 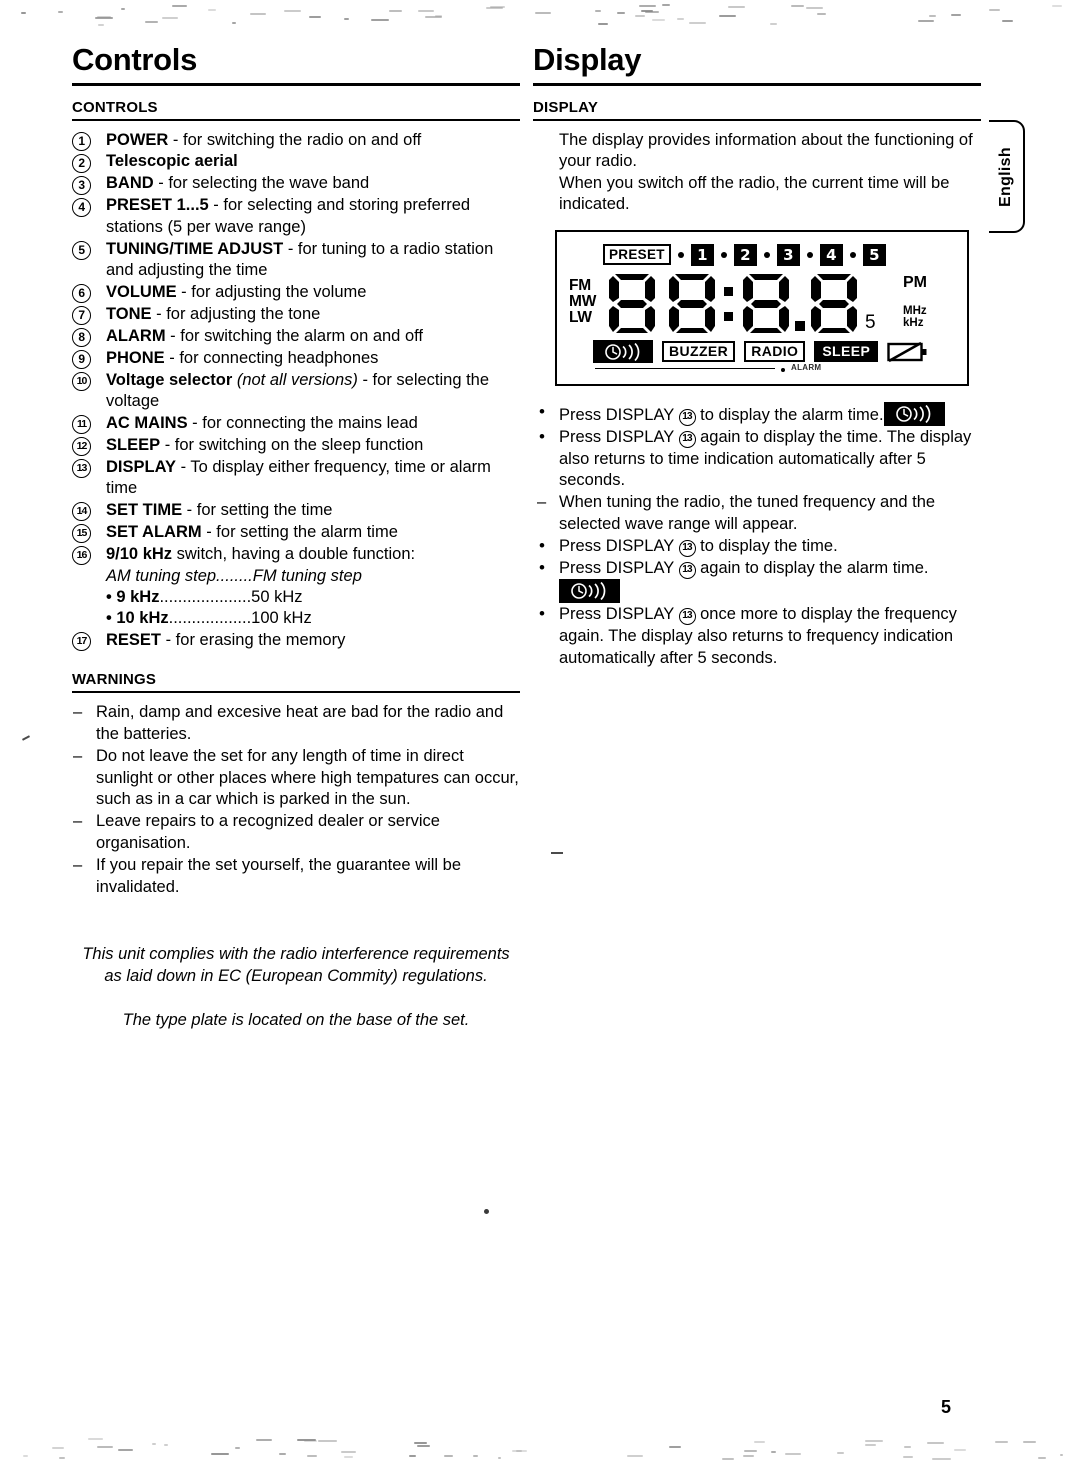 I want to click on tuning-step-am: • 10 kHz, so click(x=137, y=618).